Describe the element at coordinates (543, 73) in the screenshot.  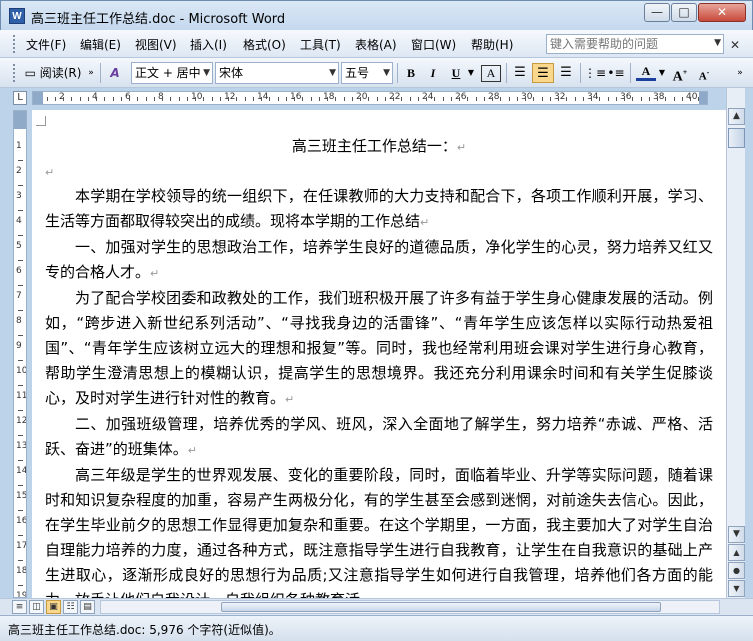
I see `align-center-icon: ☰` at that location.